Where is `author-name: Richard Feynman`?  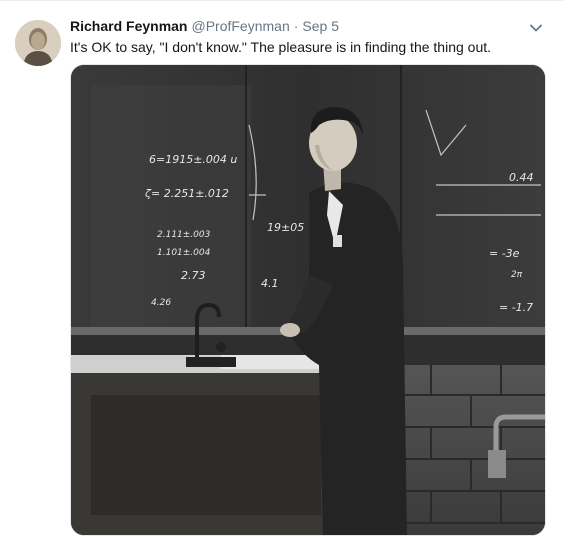
author-name: Richard Feynman is located at coordinates (128, 26).